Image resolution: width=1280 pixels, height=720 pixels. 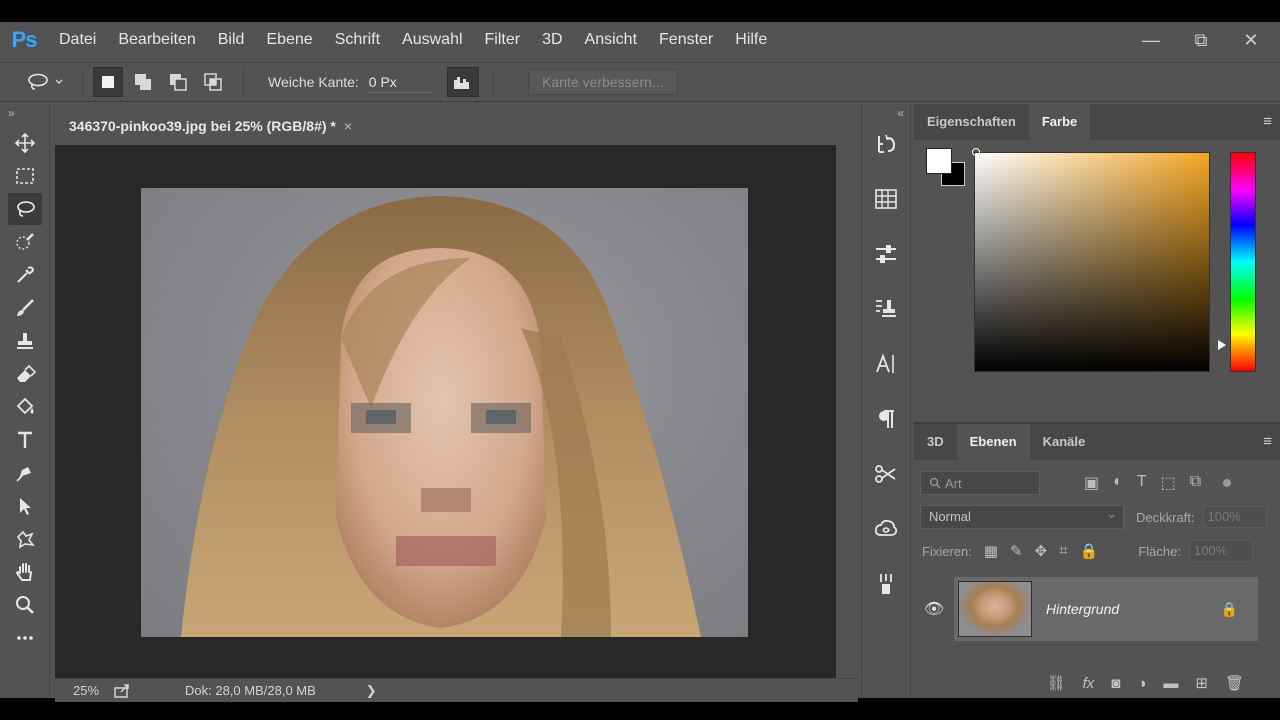 I want to click on foreground-color-swatch, so click(x=939, y=161).